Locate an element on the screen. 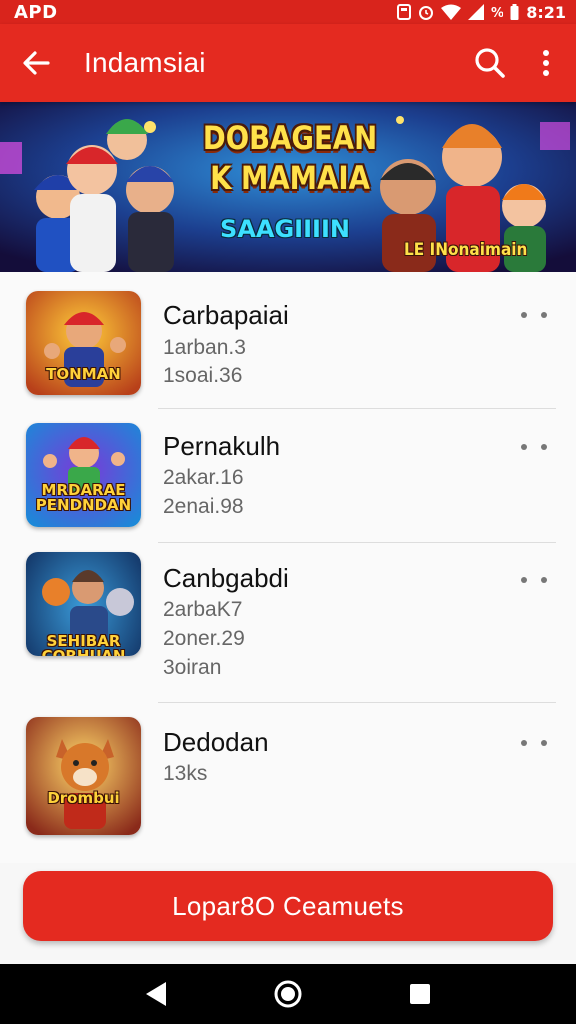 The image size is (576, 1024). list-item: TONMAN Carbapaiai 1arban.3 1soai.36 is located at coordinates (288, 340).